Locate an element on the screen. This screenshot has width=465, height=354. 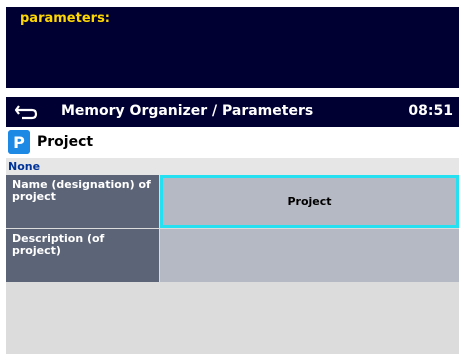
back-arrow-icon is located at coordinates (26, 112).